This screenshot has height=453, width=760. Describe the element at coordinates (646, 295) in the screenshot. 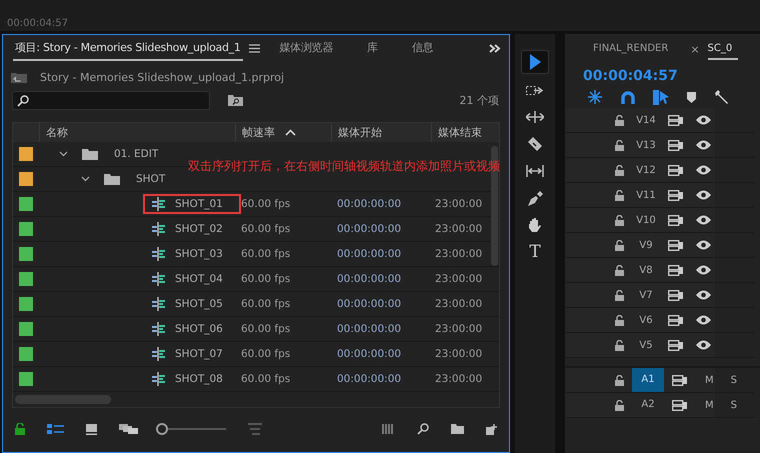

I see `track-label: V7` at that location.